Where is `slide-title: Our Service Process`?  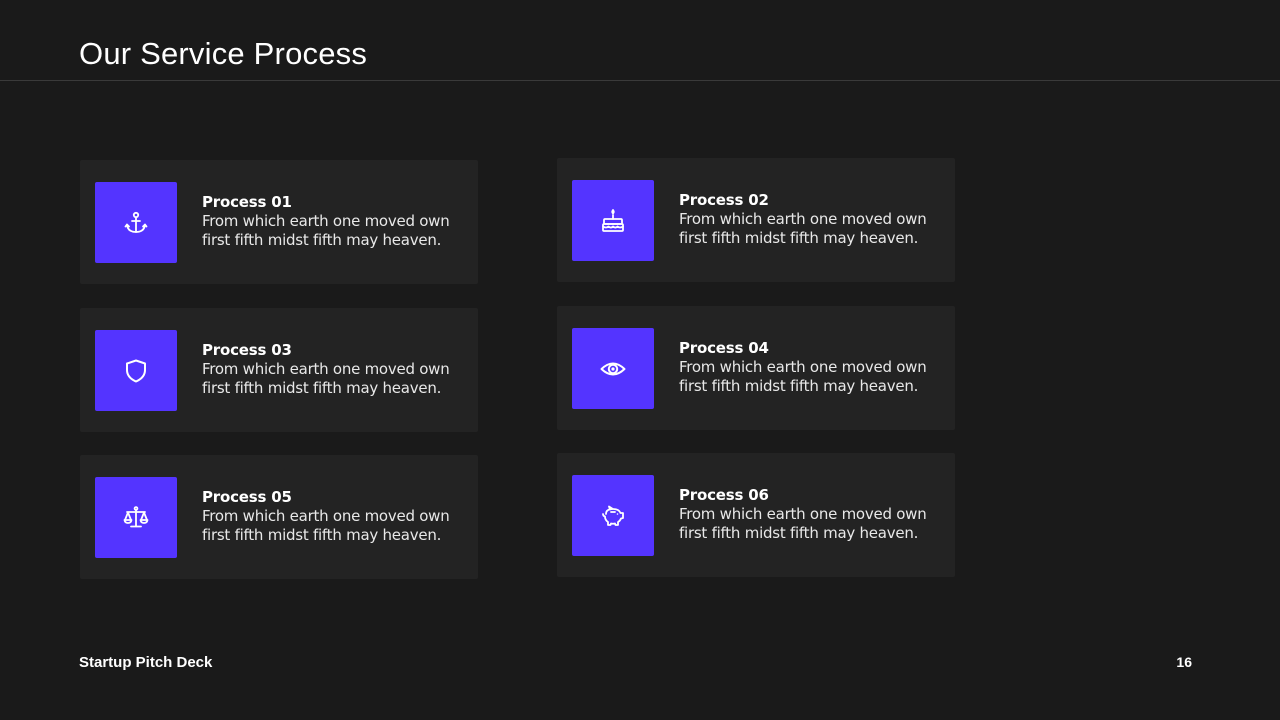 slide-title: Our Service Process is located at coordinates (223, 53).